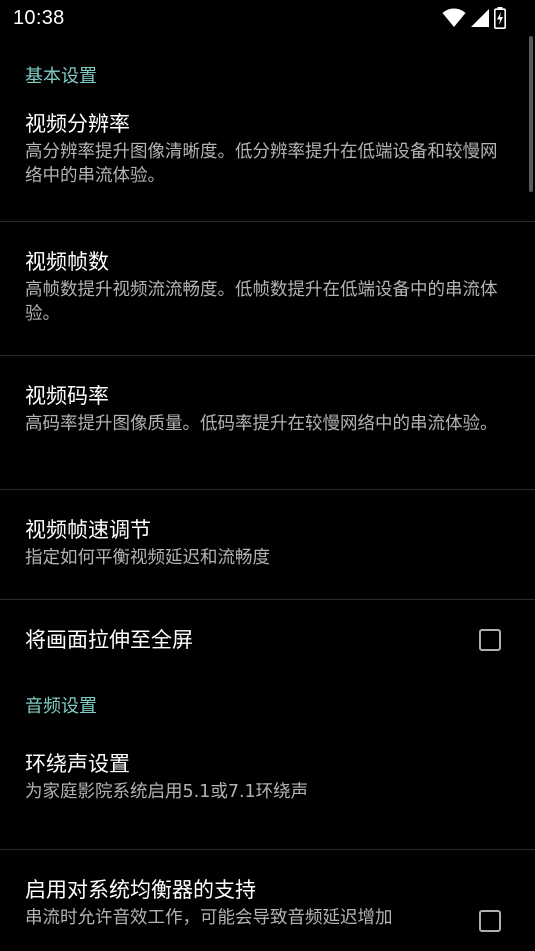 The height and width of the screenshot is (951, 535). What do you see at coordinates (267, 545) in the screenshot?
I see `pref-frame-pacing: 视频帧速调节 指定如何平衡视频延迟和流畅度` at bounding box center [267, 545].